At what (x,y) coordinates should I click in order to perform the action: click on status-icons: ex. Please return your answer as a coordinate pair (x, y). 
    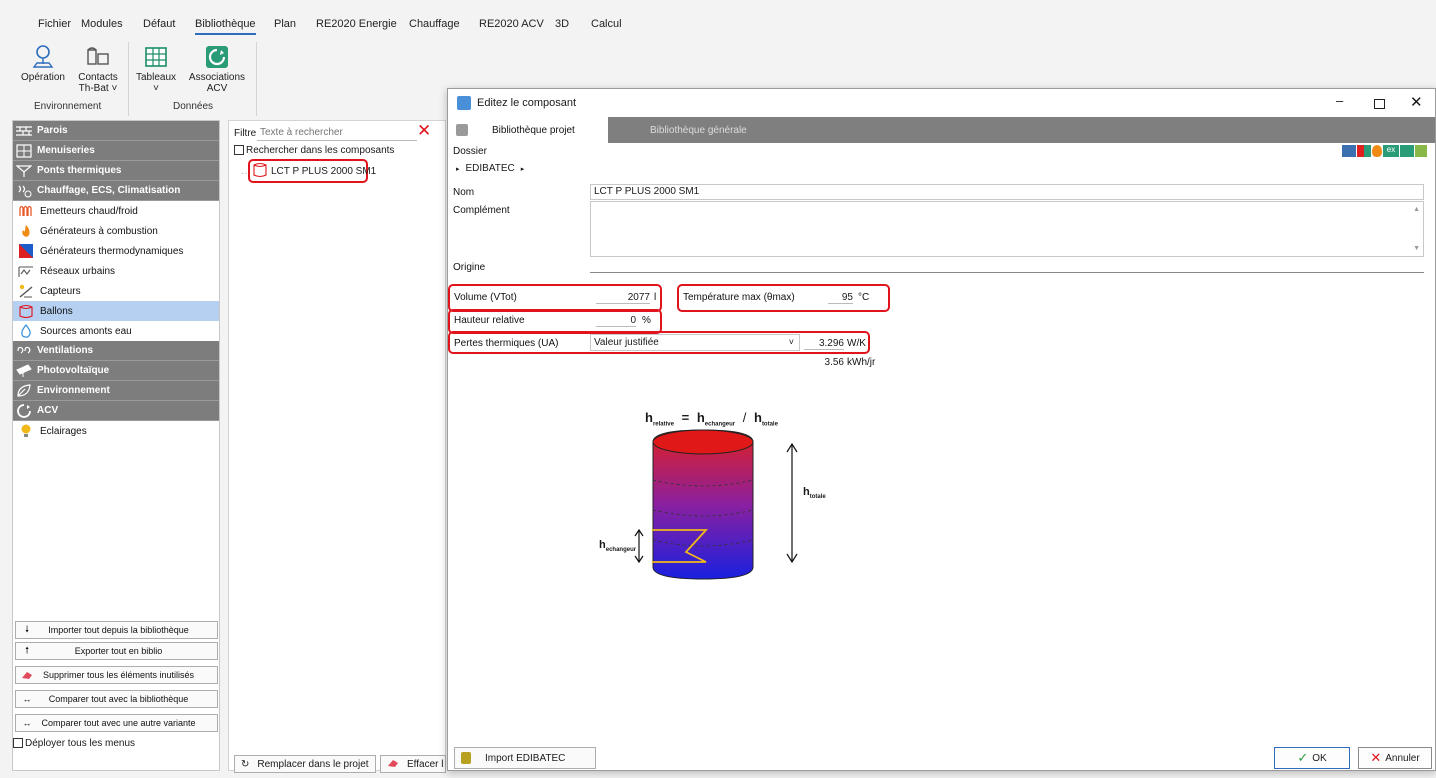
    Looking at the image, I should click on (1384, 151).